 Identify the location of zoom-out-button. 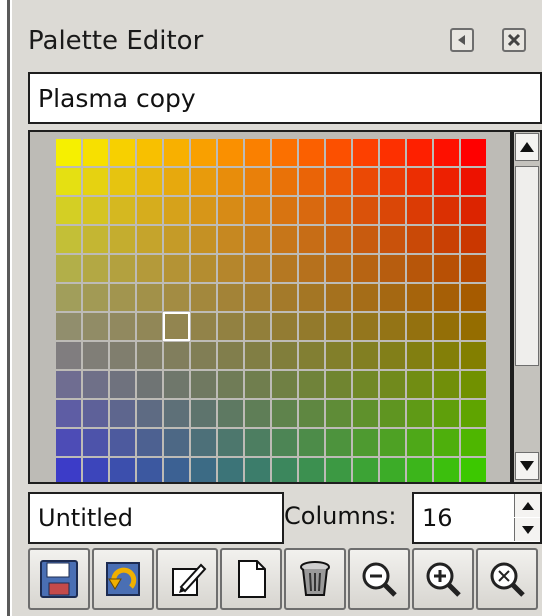
(379, 579).